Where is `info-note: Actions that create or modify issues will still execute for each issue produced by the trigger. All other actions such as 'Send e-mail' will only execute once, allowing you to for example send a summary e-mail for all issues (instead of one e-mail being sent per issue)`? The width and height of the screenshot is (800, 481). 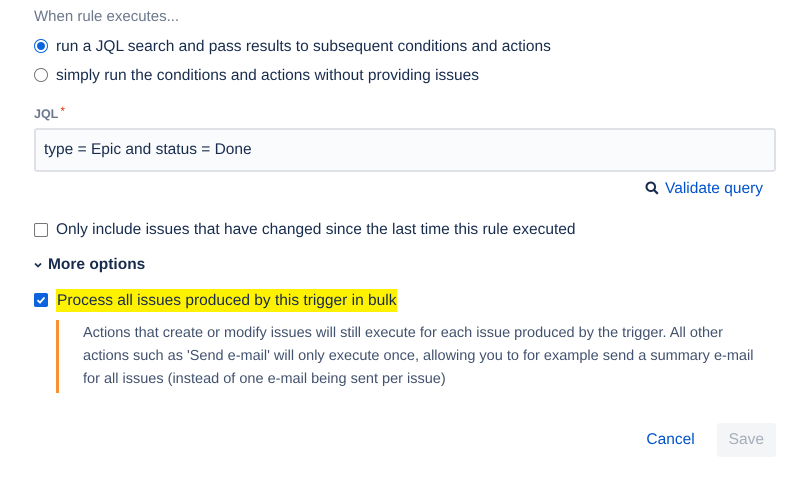
info-note: Actions that create or modify issues will still execute for each issue produced by the trigger. All other actions such as 'Send e-mail' will only execute once, allowing you to for example send a summary e-mail for all issues (instead of one e-mail being sent per issue) is located at coordinates (416, 356).